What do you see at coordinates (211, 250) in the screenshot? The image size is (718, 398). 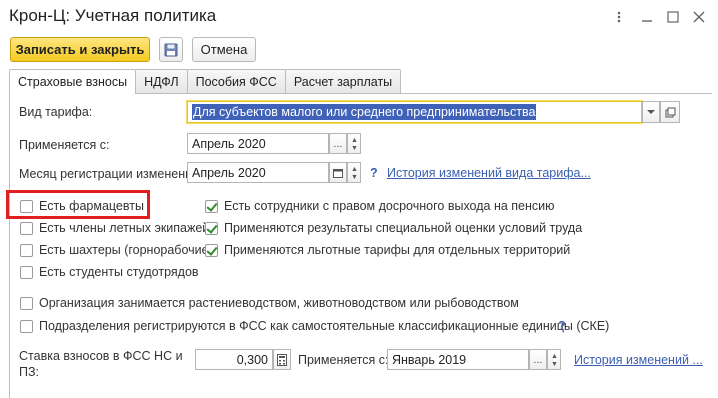 I see `territorial-tariffs-checkbox` at bounding box center [211, 250].